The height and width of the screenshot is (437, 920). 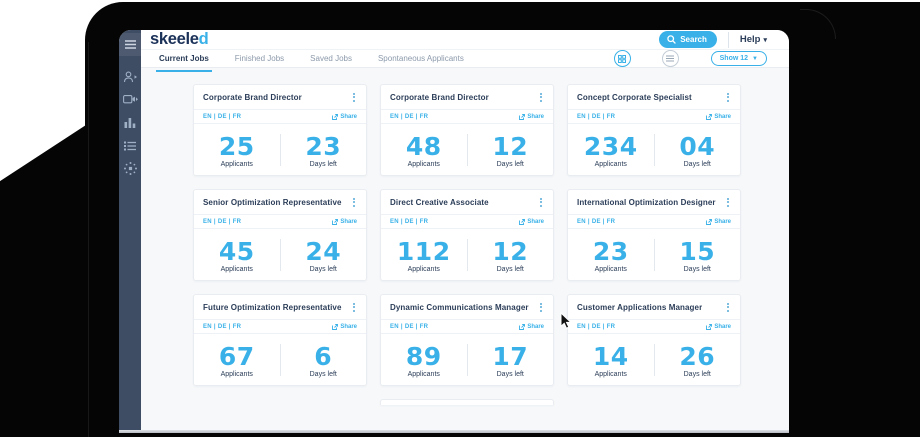 I want to click on tab-spontaneous-applicants: Spontaneous Applicants, so click(x=421, y=58).